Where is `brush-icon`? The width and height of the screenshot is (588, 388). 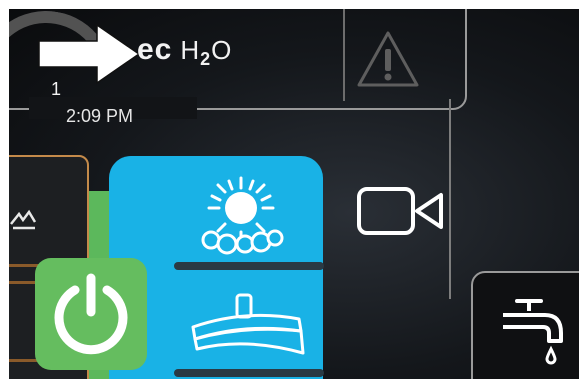 brush-icon is located at coordinates (23, 219).